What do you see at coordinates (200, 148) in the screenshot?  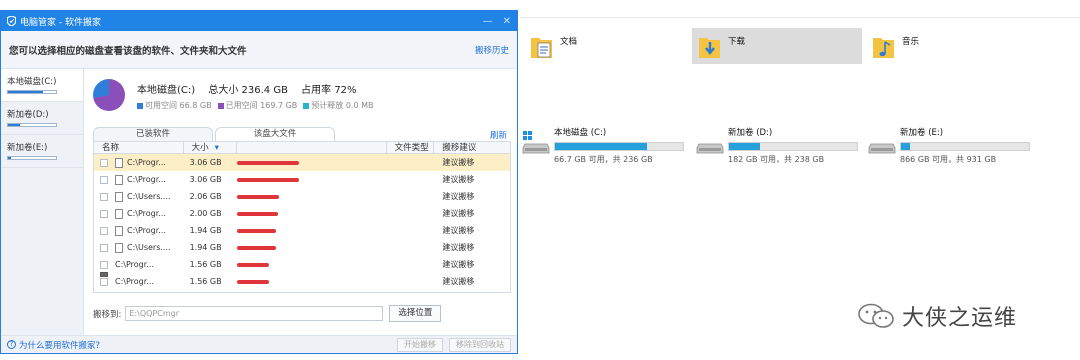 I see `col-size-label: 大小` at bounding box center [200, 148].